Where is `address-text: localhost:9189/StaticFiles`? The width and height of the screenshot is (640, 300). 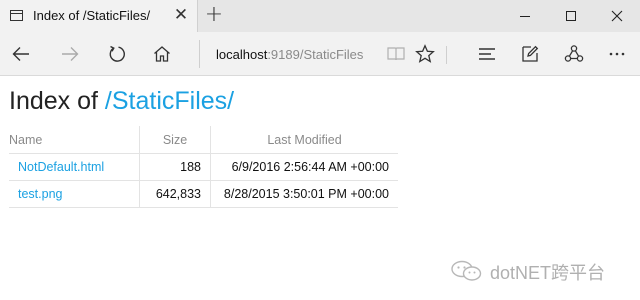 address-text: localhost:9189/StaticFiles is located at coordinates (289, 54).